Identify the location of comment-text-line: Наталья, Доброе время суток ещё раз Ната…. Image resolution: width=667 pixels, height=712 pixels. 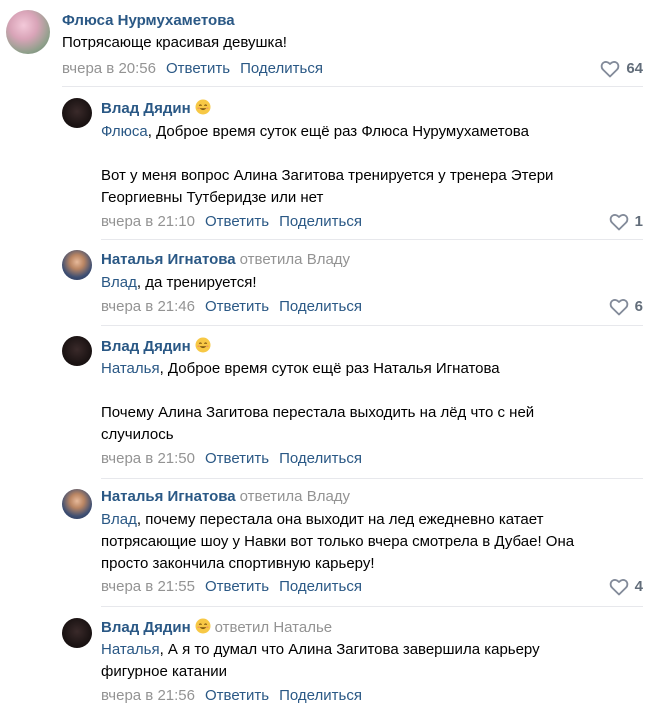
(317, 369).